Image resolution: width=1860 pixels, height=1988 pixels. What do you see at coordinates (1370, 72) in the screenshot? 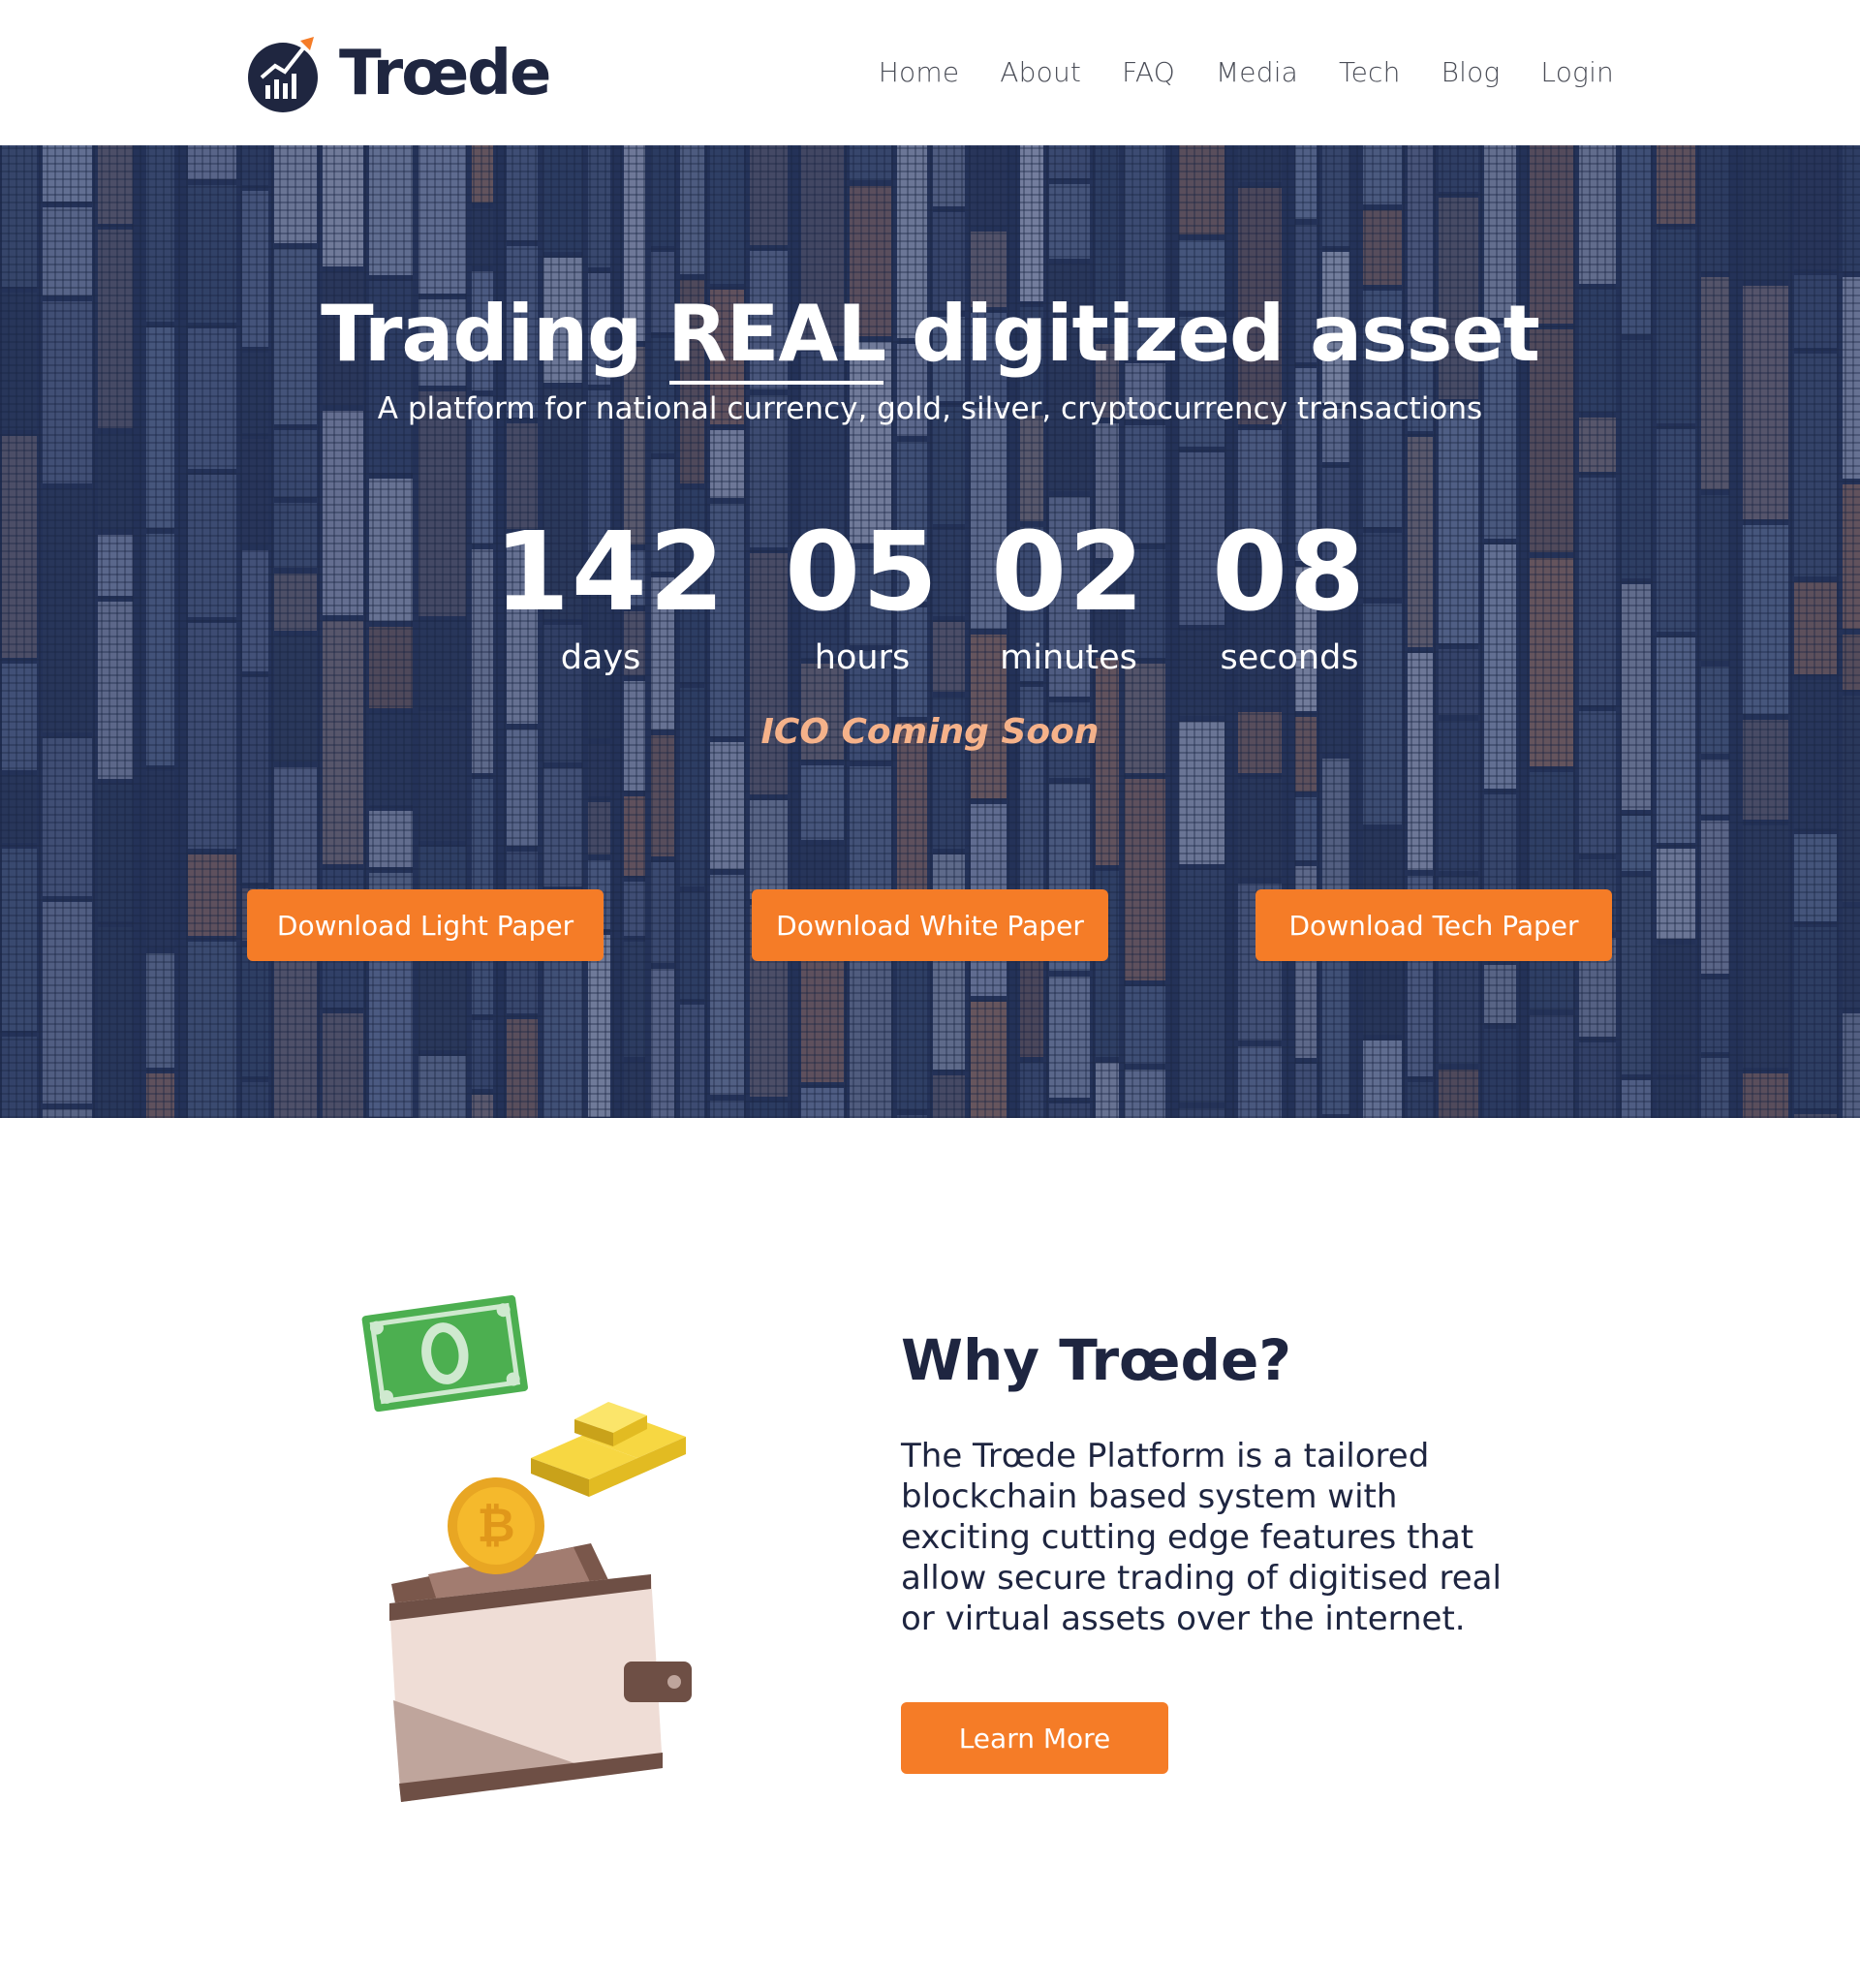
I see `nav-tech: Tech` at bounding box center [1370, 72].